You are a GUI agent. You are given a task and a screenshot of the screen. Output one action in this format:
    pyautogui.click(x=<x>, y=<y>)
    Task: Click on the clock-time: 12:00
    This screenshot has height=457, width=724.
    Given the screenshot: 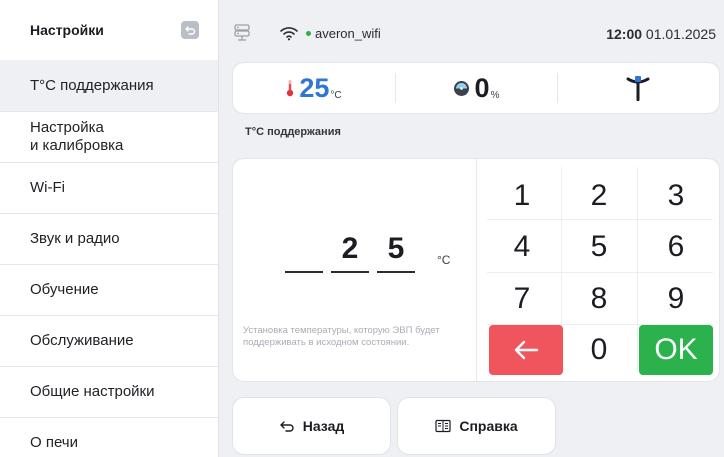 What is the action you would take?
    pyautogui.click(x=624, y=34)
    